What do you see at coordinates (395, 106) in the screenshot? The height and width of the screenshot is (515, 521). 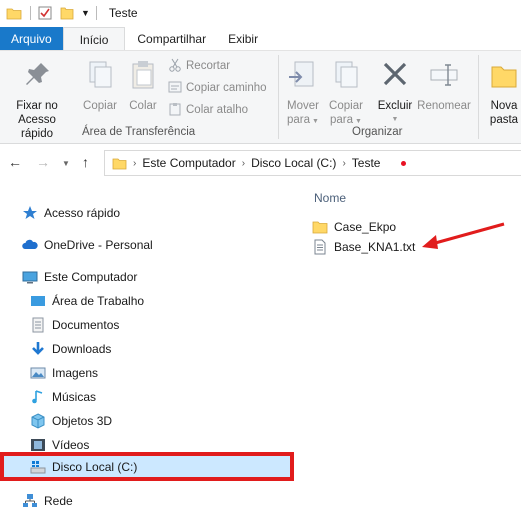 I see `delete-label: Excluir` at bounding box center [395, 106].